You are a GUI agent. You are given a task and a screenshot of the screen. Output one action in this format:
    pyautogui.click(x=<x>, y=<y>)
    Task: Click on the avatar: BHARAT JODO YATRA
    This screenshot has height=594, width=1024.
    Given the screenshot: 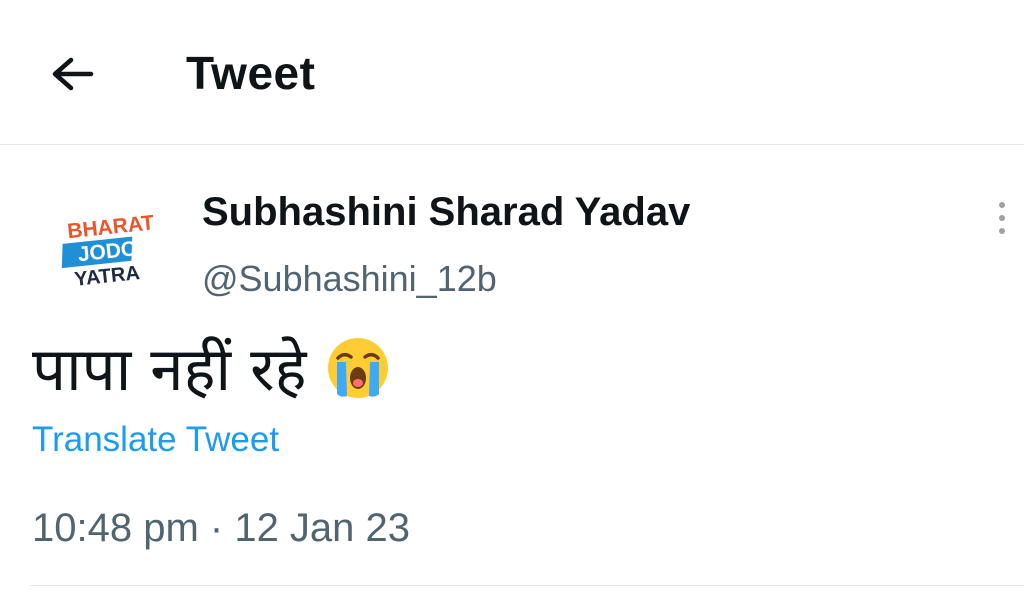 What is the action you would take?
    pyautogui.click(x=110, y=254)
    